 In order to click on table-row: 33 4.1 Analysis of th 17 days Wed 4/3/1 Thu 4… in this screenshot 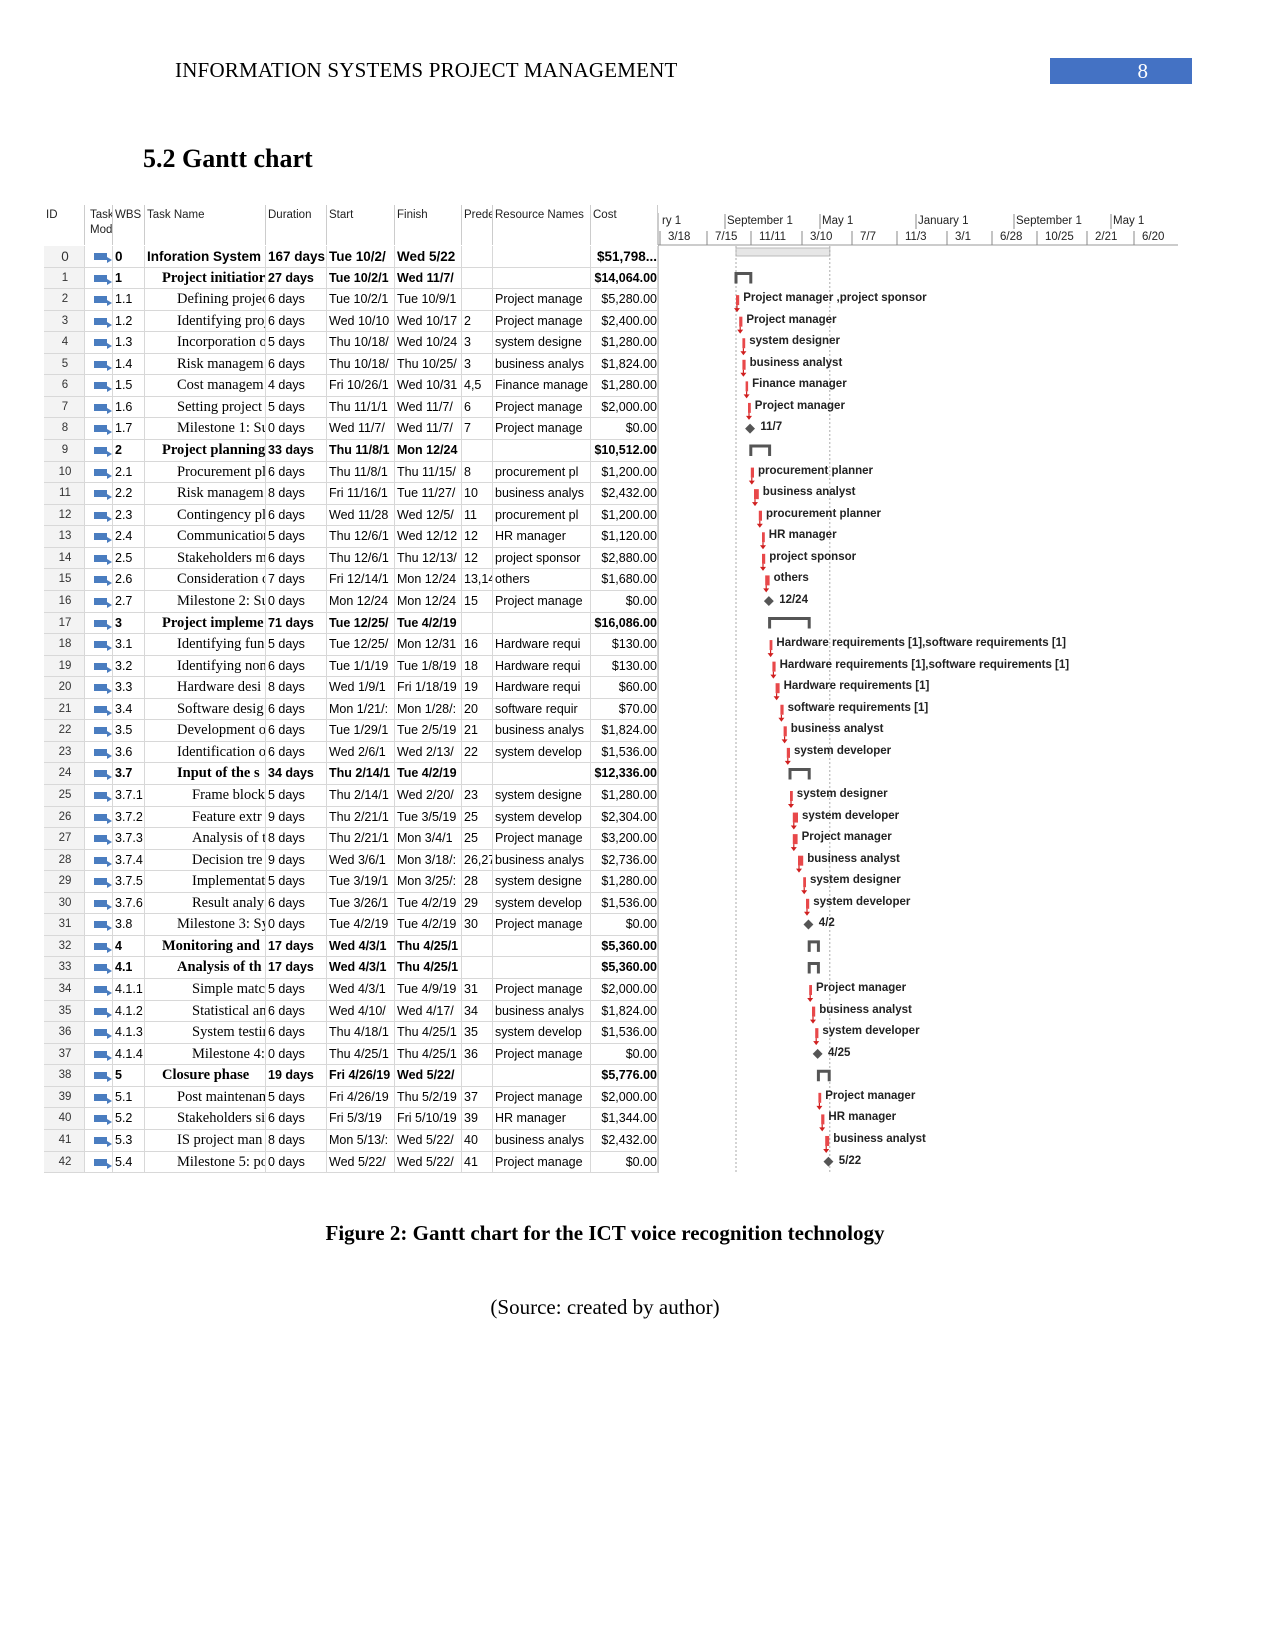, I will do `click(351, 968)`.